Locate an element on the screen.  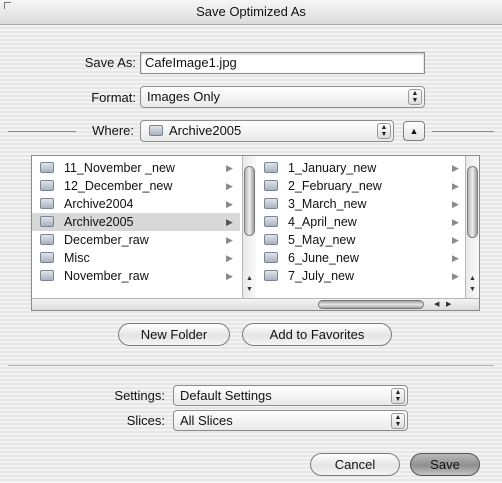
list-item: 7_July_new ▶ is located at coordinates (360, 276).